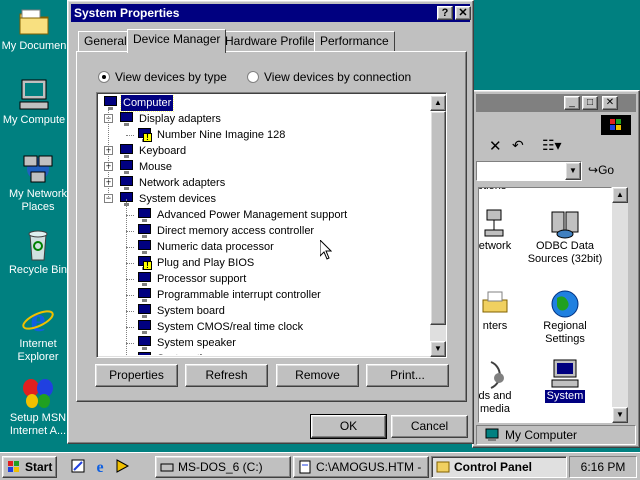  Describe the element at coordinates (264, 151) in the screenshot. I see `device-tree-item: + Keyboard` at that location.